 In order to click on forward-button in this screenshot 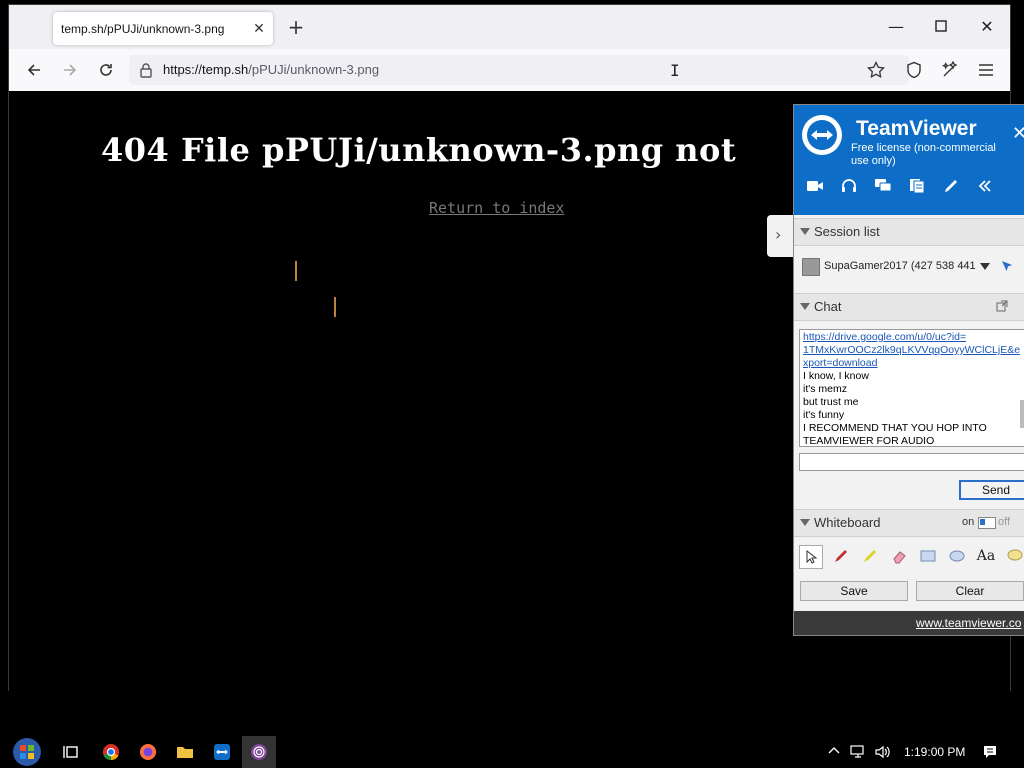, I will do `click(70, 70)`.